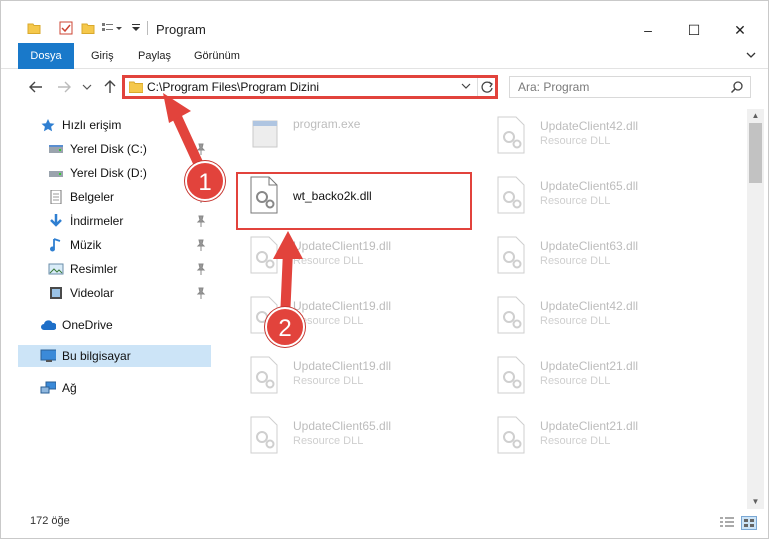 This screenshot has height=539, width=769. What do you see at coordinates (285, 327) in the screenshot?
I see `step-badge-2: 2` at bounding box center [285, 327].